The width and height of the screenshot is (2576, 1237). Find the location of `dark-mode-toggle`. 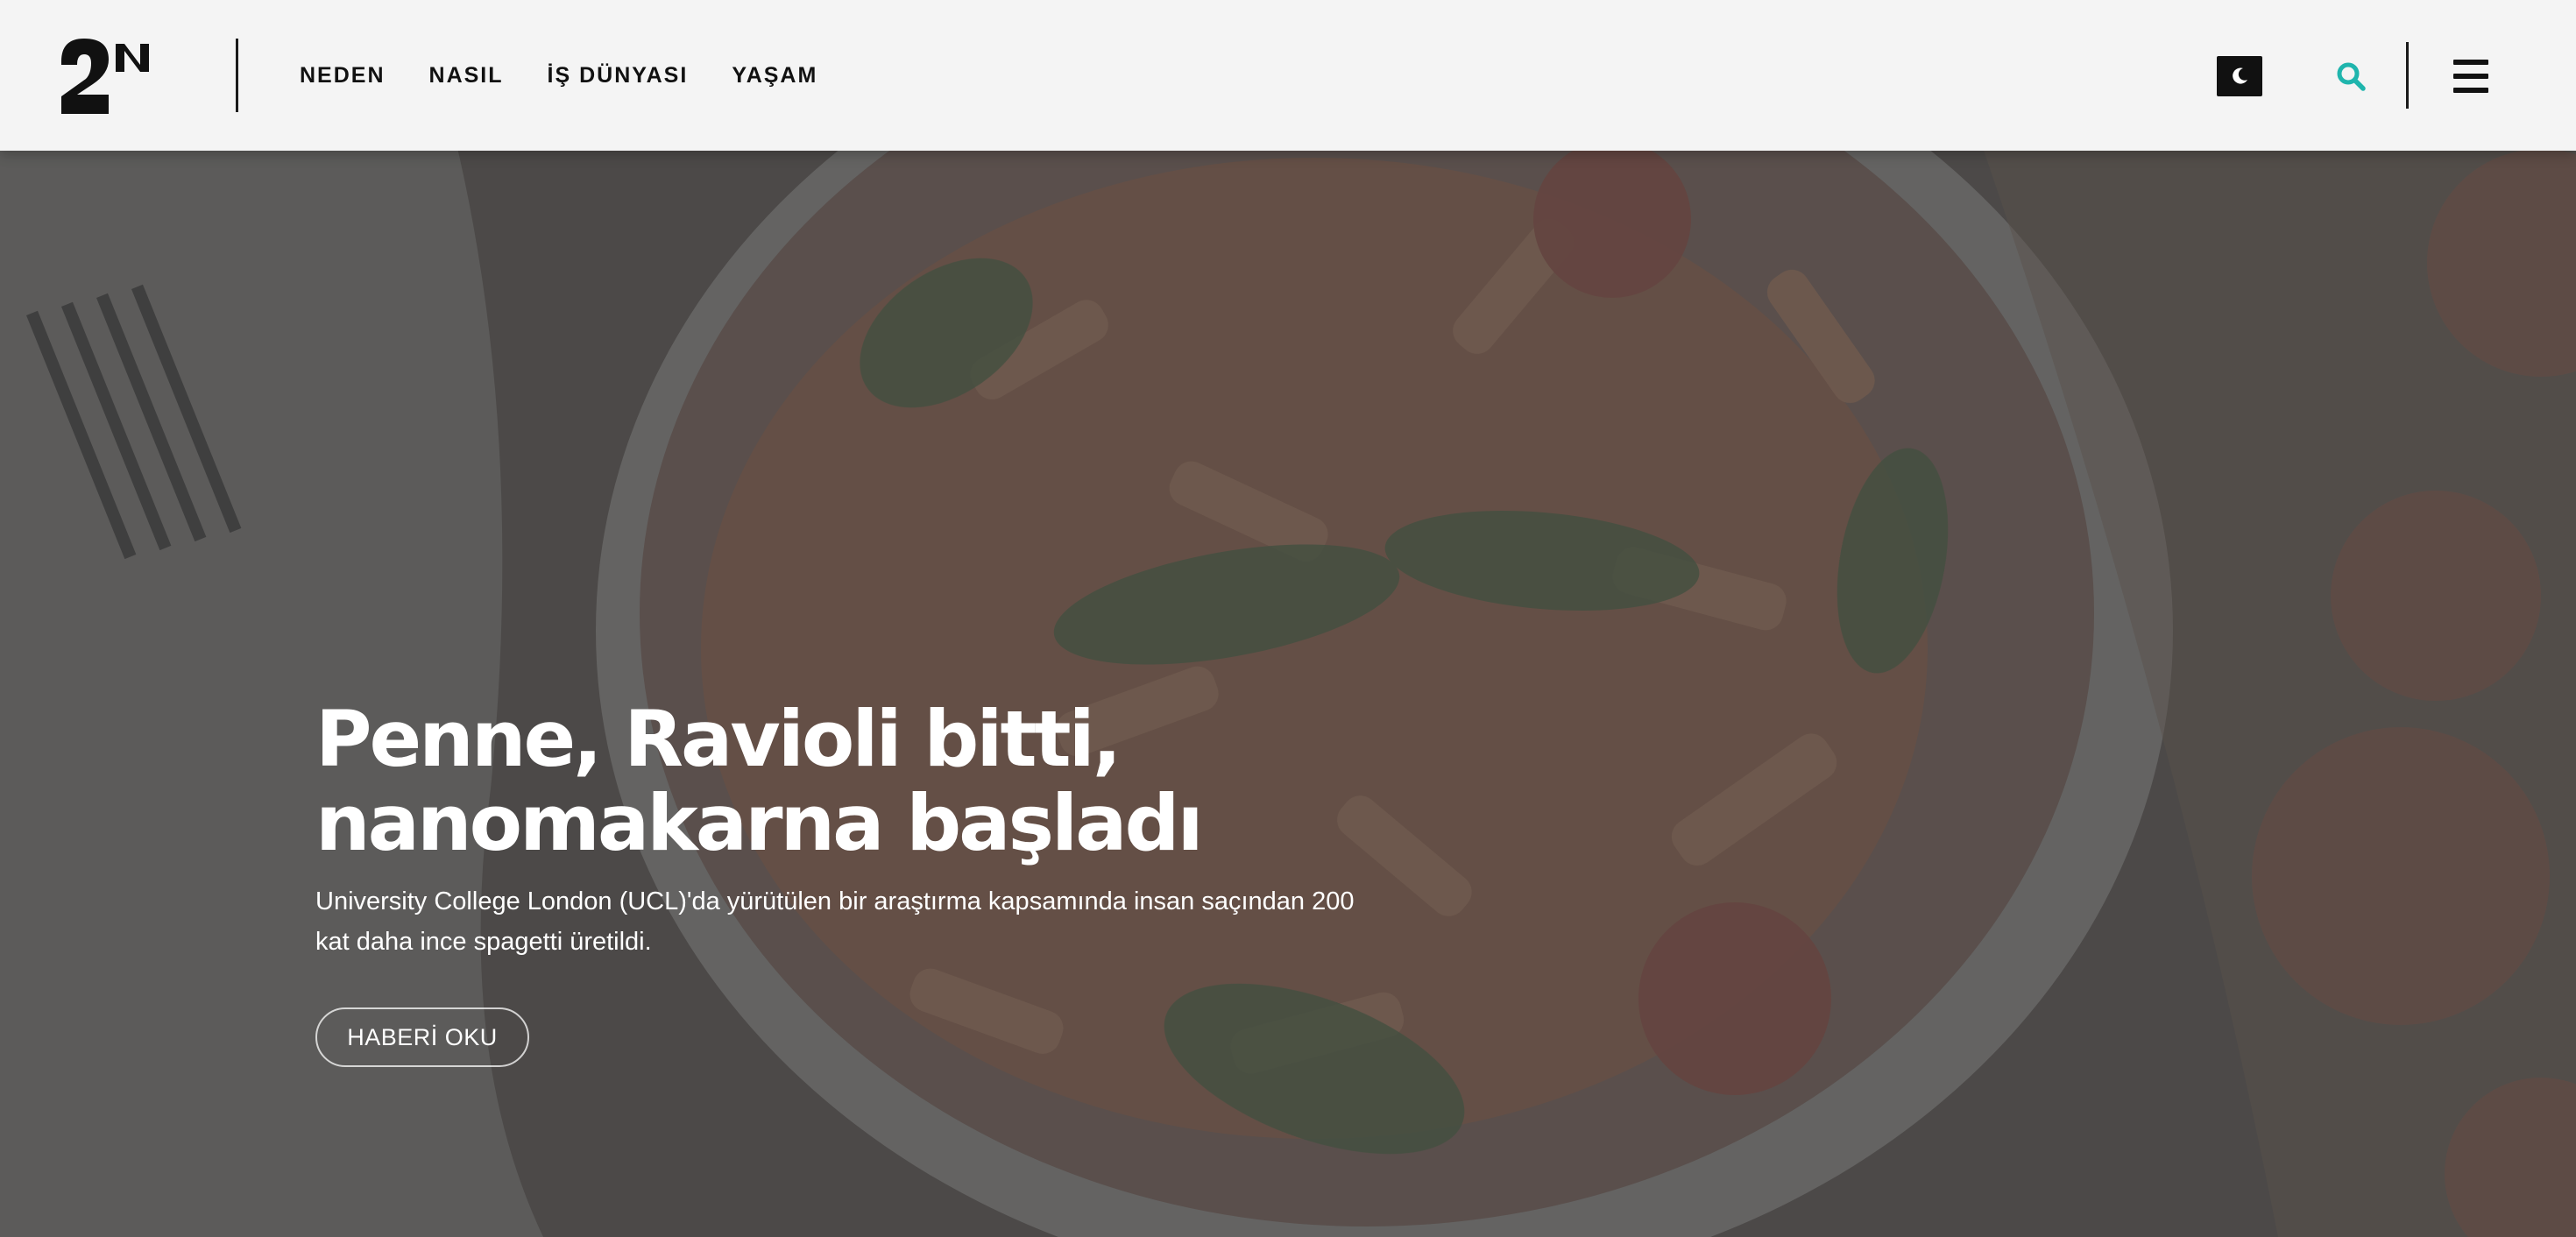

dark-mode-toggle is located at coordinates (2239, 76).